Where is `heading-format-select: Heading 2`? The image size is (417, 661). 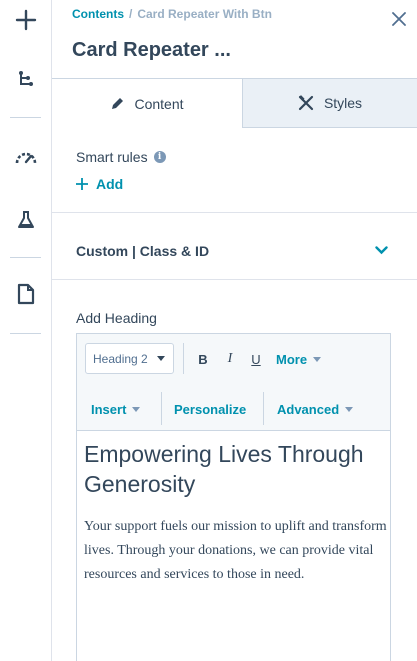
heading-format-select: Heading 2 is located at coordinates (129, 358).